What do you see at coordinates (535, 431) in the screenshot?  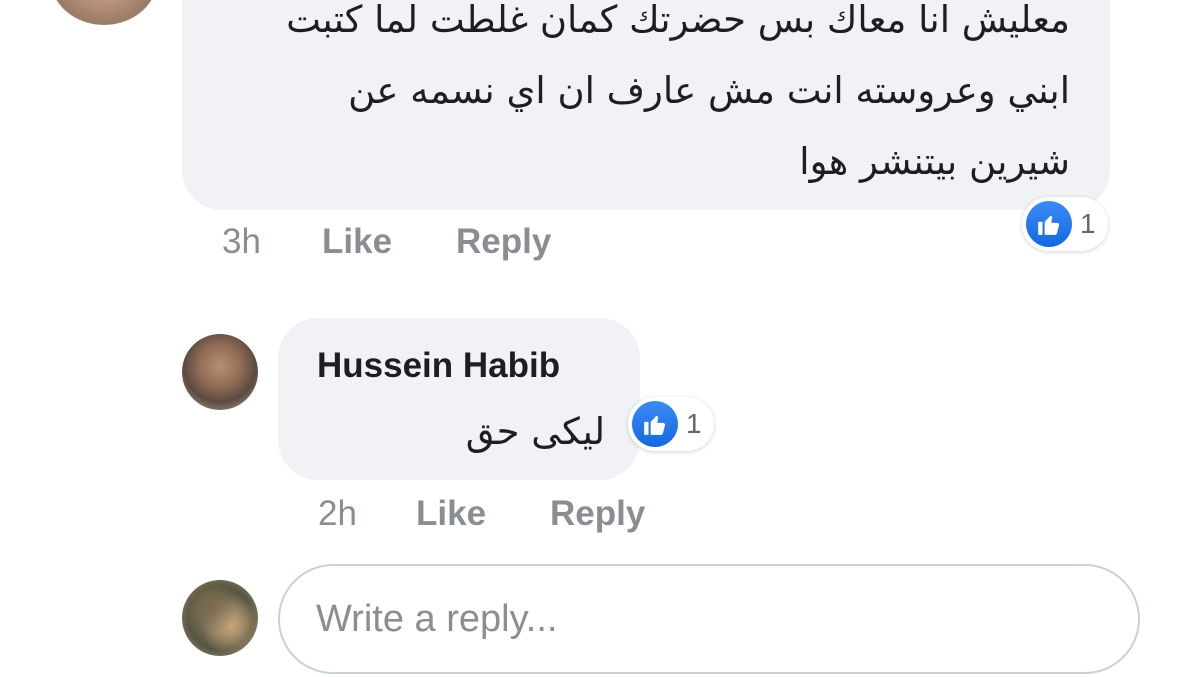 I see `comment-text: ليكى حق` at bounding box center [535, 431].